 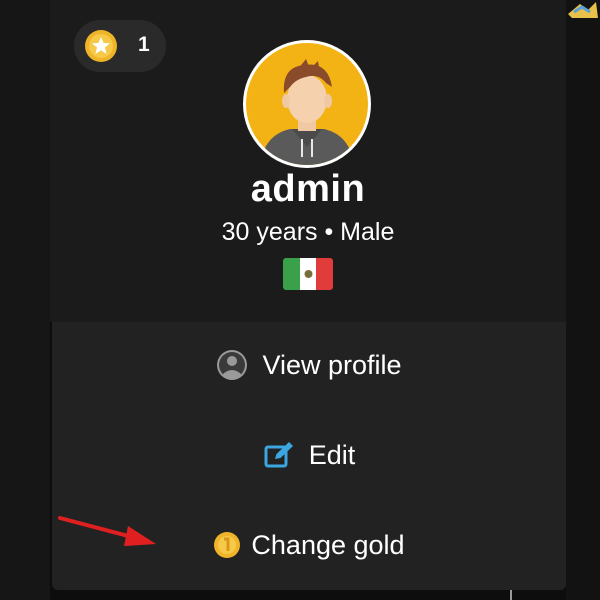 I want to click on right-background, so click(x=583, y=300).